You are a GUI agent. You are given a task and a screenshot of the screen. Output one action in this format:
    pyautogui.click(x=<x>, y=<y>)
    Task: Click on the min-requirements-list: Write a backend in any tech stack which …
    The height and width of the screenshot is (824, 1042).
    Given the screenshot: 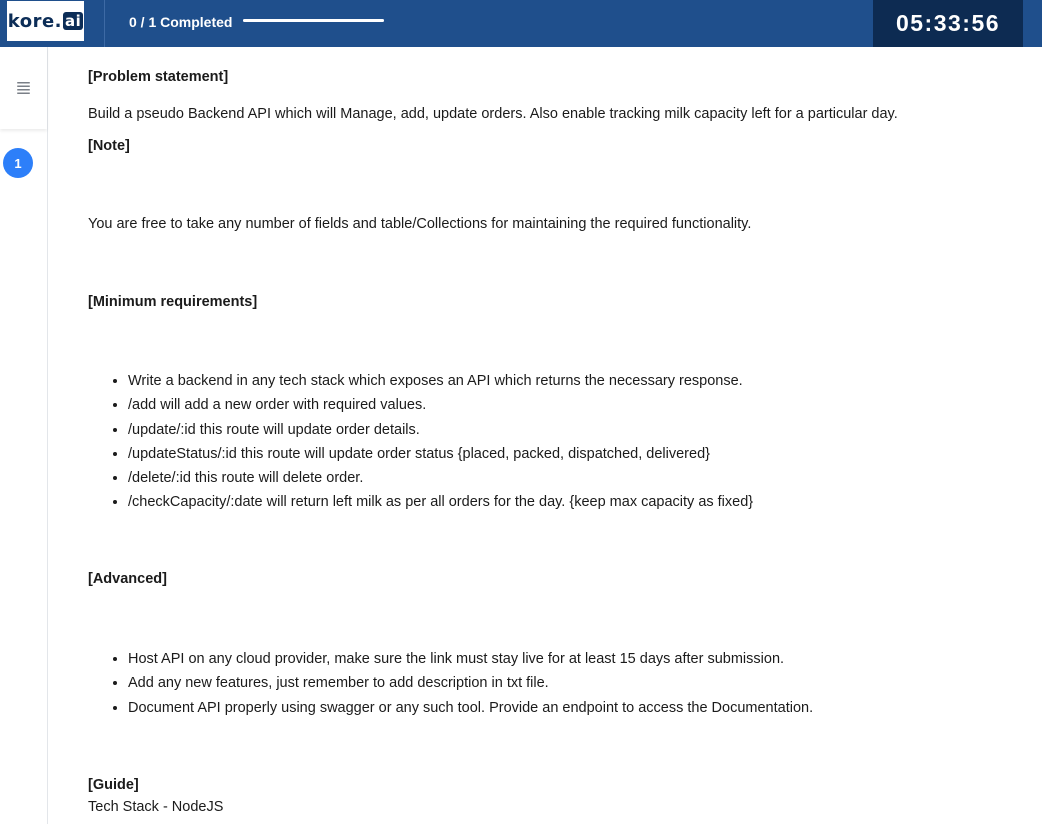 What is the action you would take?
    pyautogui.click(x=420, y=442)
    